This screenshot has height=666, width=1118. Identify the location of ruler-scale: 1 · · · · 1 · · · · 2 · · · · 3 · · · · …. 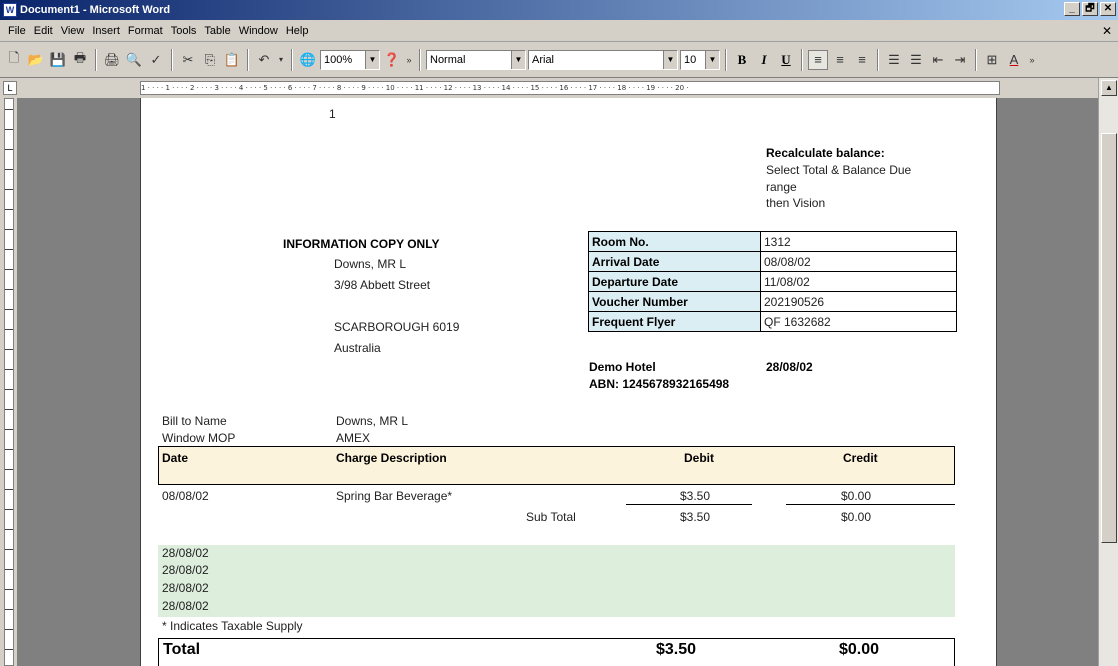
(570, 88).